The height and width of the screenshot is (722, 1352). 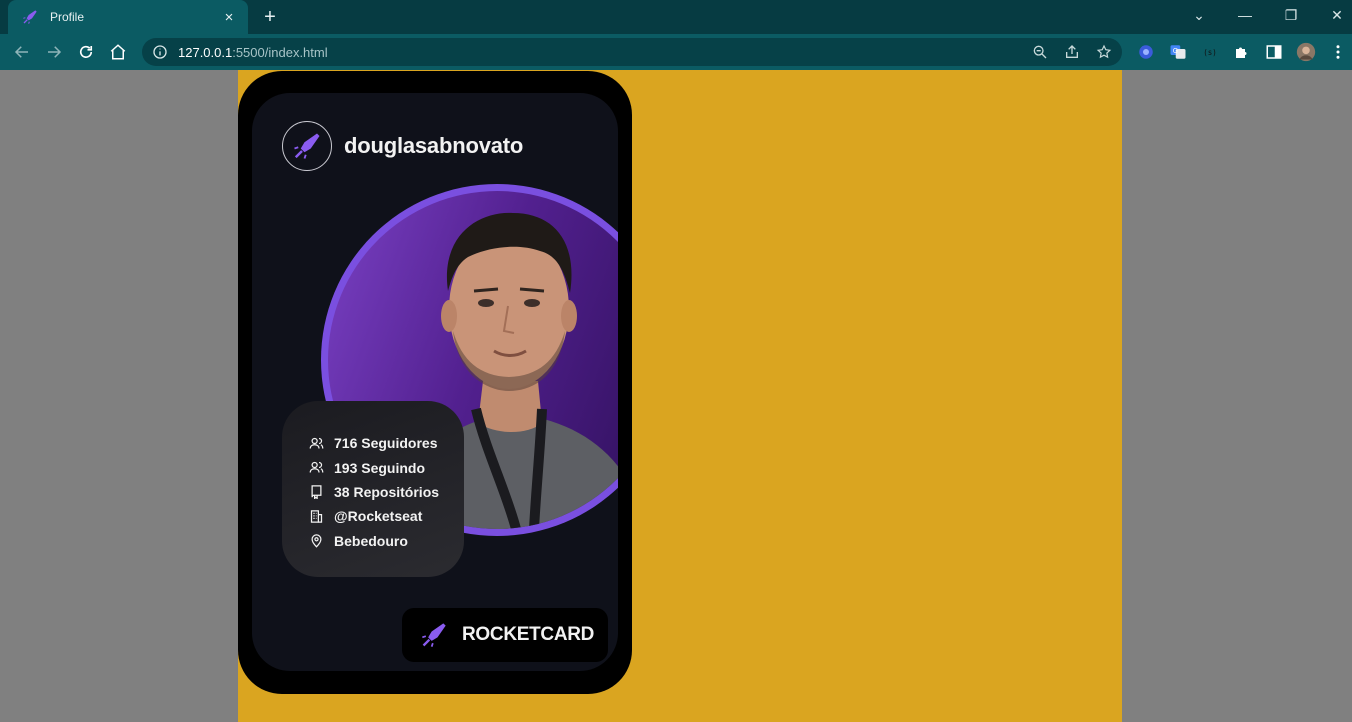 What do you see at coordinates (128, 17) in the screenshot?
I see `browser-tab: Profile ×` at bounding box center [128, 17].